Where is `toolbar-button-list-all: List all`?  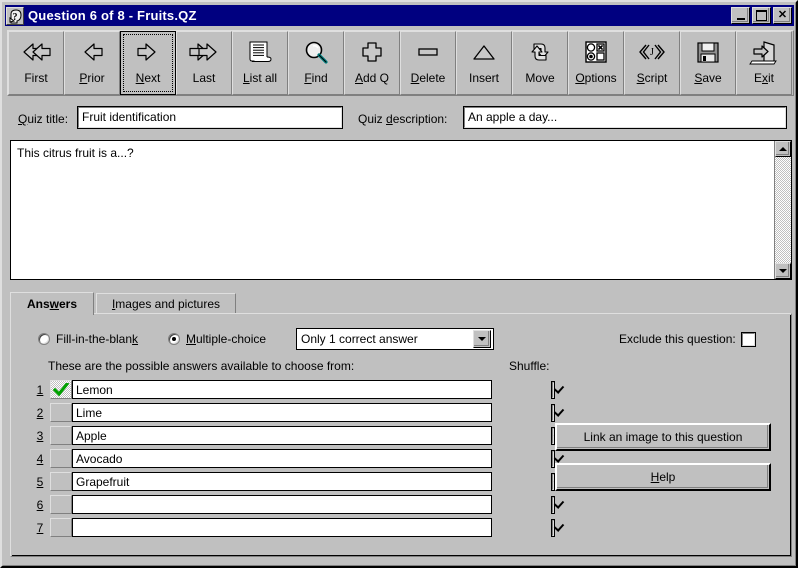 toolbar-button-list-all: List all is located at coordinates (260, 63).